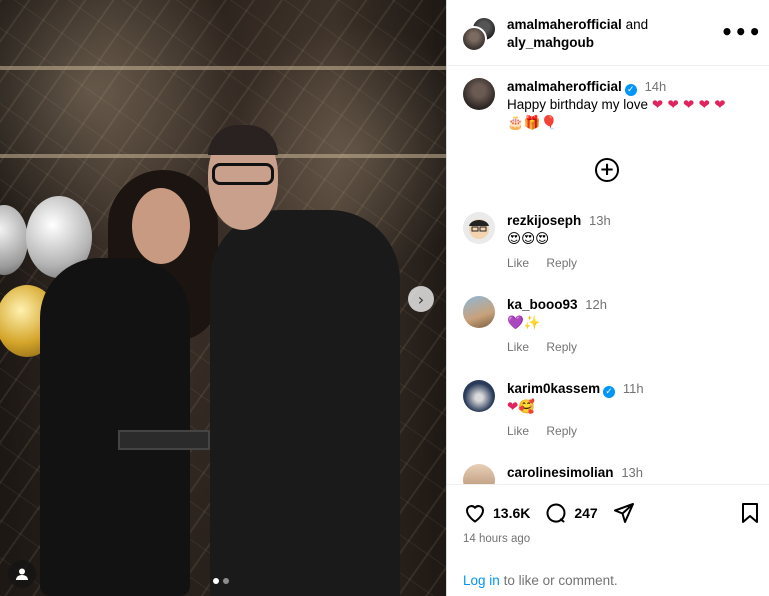  What do you see at coordinates (750, 513) in the screenshot?
I see `bookmark-icon` at bounding box center [750, 513].